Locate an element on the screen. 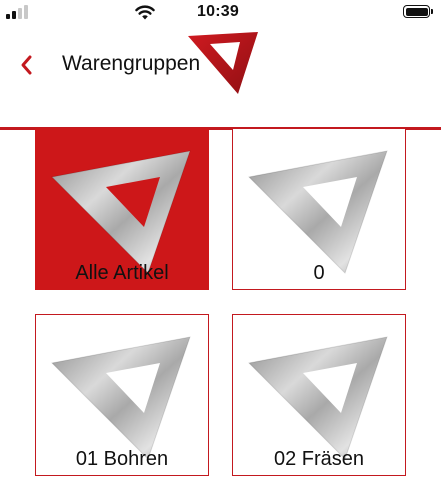  category-label: 01 Bohren is located at coordinates (122, 459).